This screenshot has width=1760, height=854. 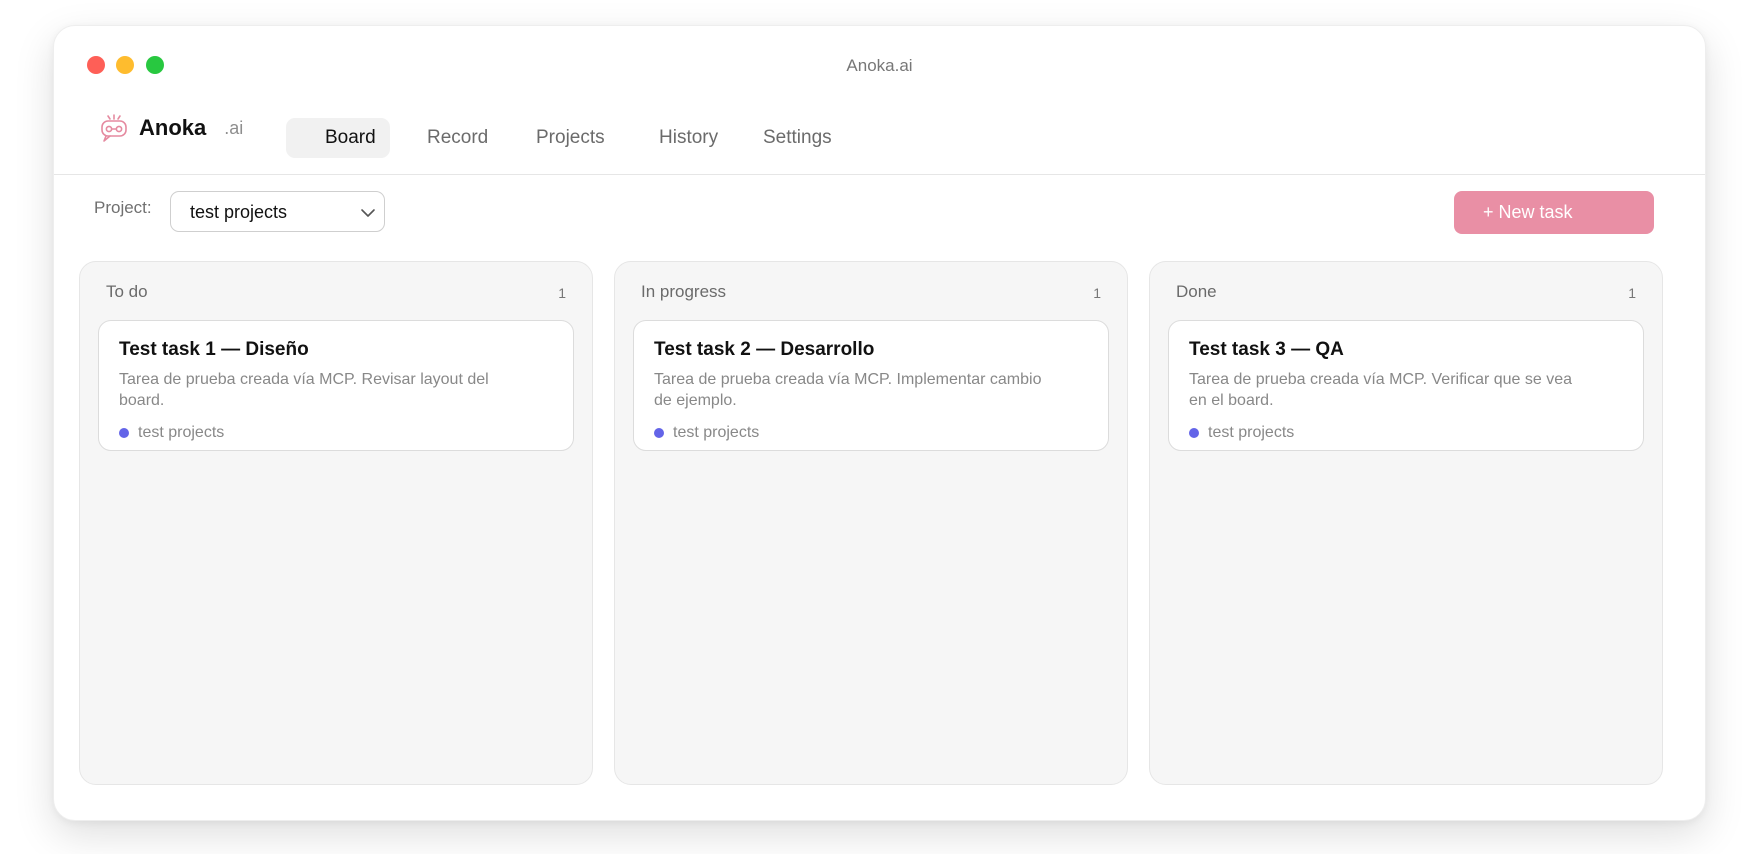 What do you see at coordinates (1554, 212) in the screenshot?
I see `new-task-button: + New task` at bounding box center [1554, 212].